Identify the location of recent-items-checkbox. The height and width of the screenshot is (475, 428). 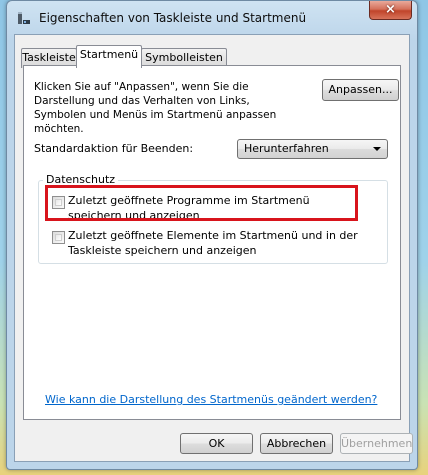
(58, 237).